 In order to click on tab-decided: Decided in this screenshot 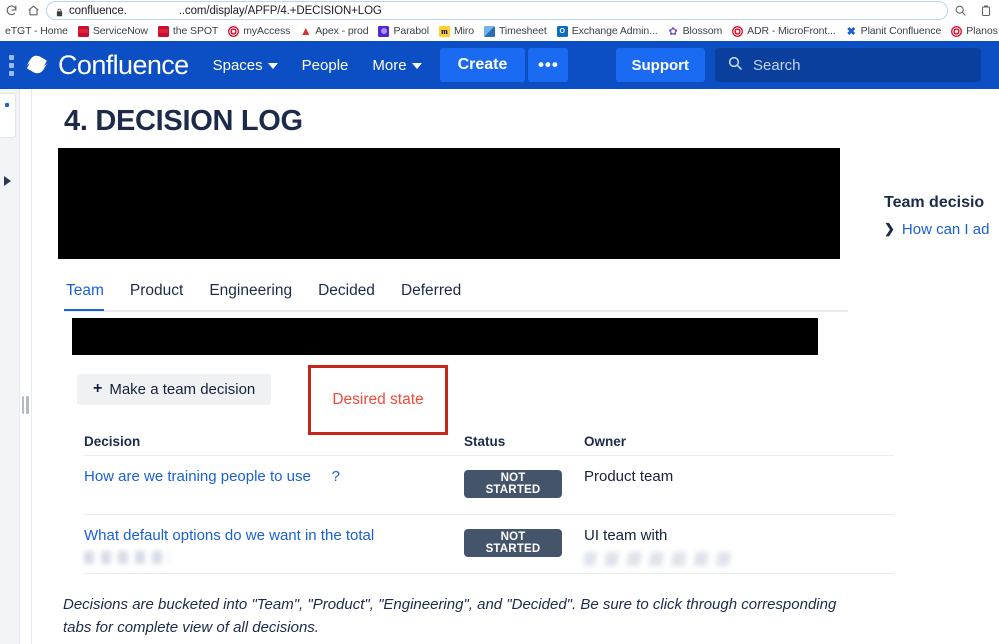, I will do `click(346, 293)`.